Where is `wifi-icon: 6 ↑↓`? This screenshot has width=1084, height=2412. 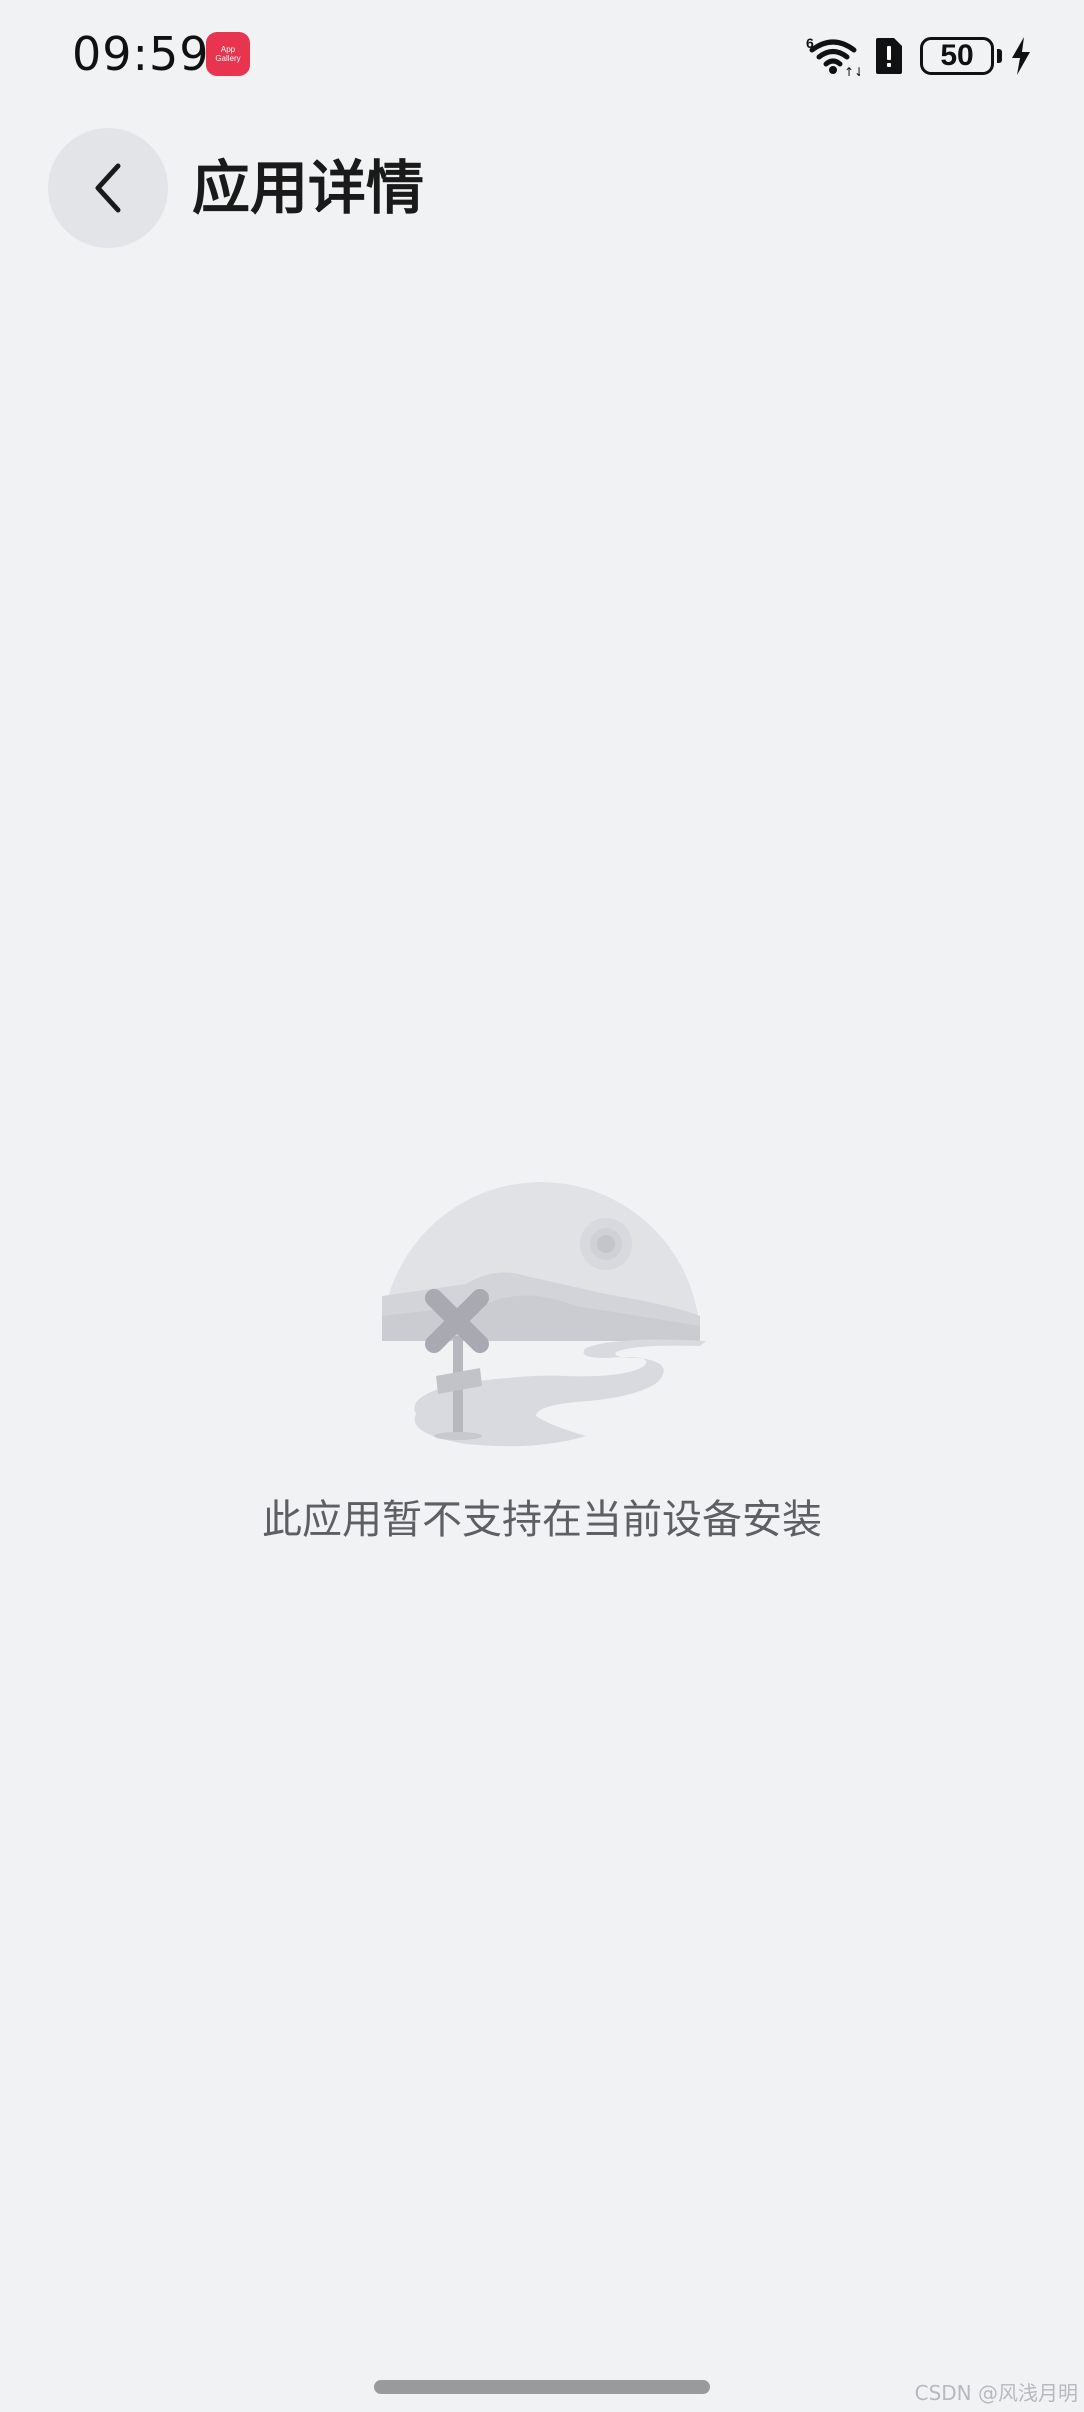
wifi-icon: 6 ↑↓ is located at coordinates (833, 56).